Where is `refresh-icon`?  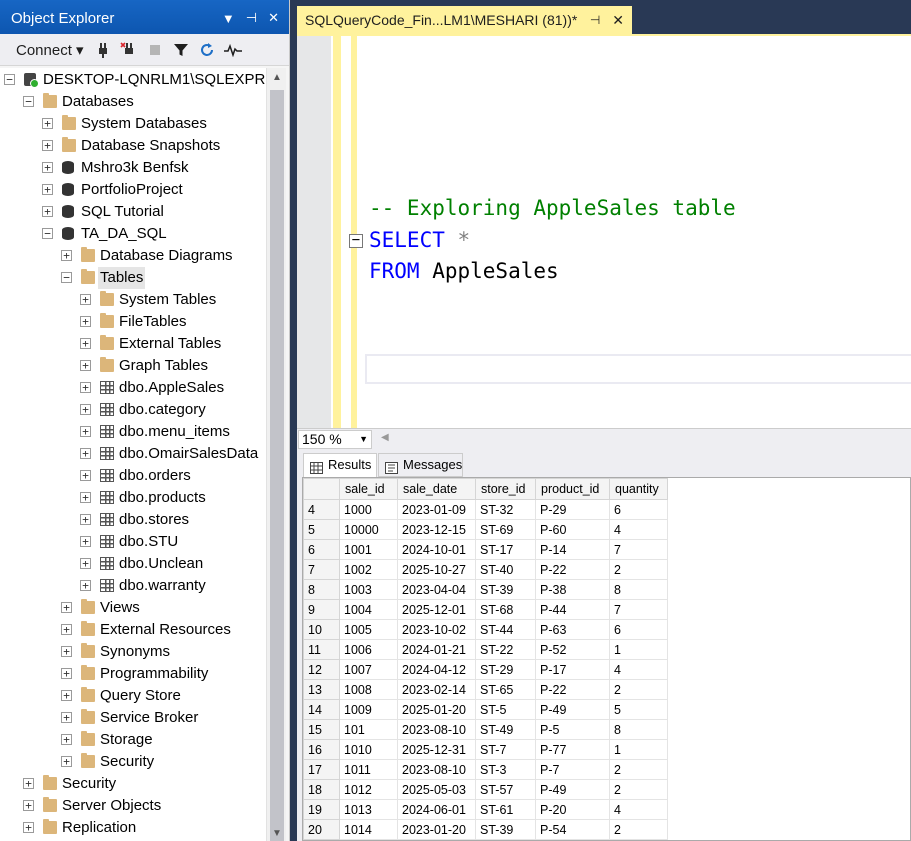
refresh-icon is located at coordinates (207, 50).